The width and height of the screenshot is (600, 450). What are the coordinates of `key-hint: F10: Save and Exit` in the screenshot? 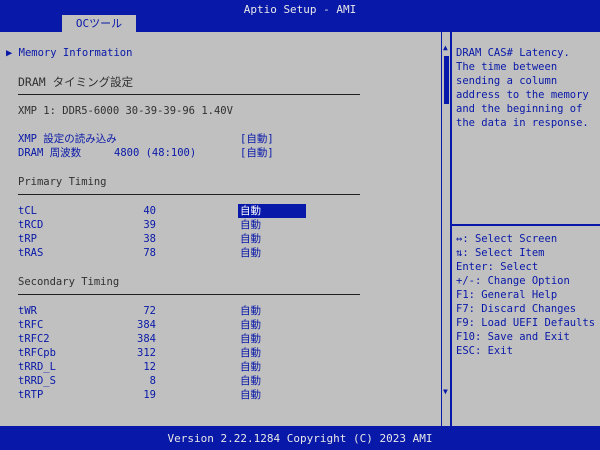 It's located at (513, 337).